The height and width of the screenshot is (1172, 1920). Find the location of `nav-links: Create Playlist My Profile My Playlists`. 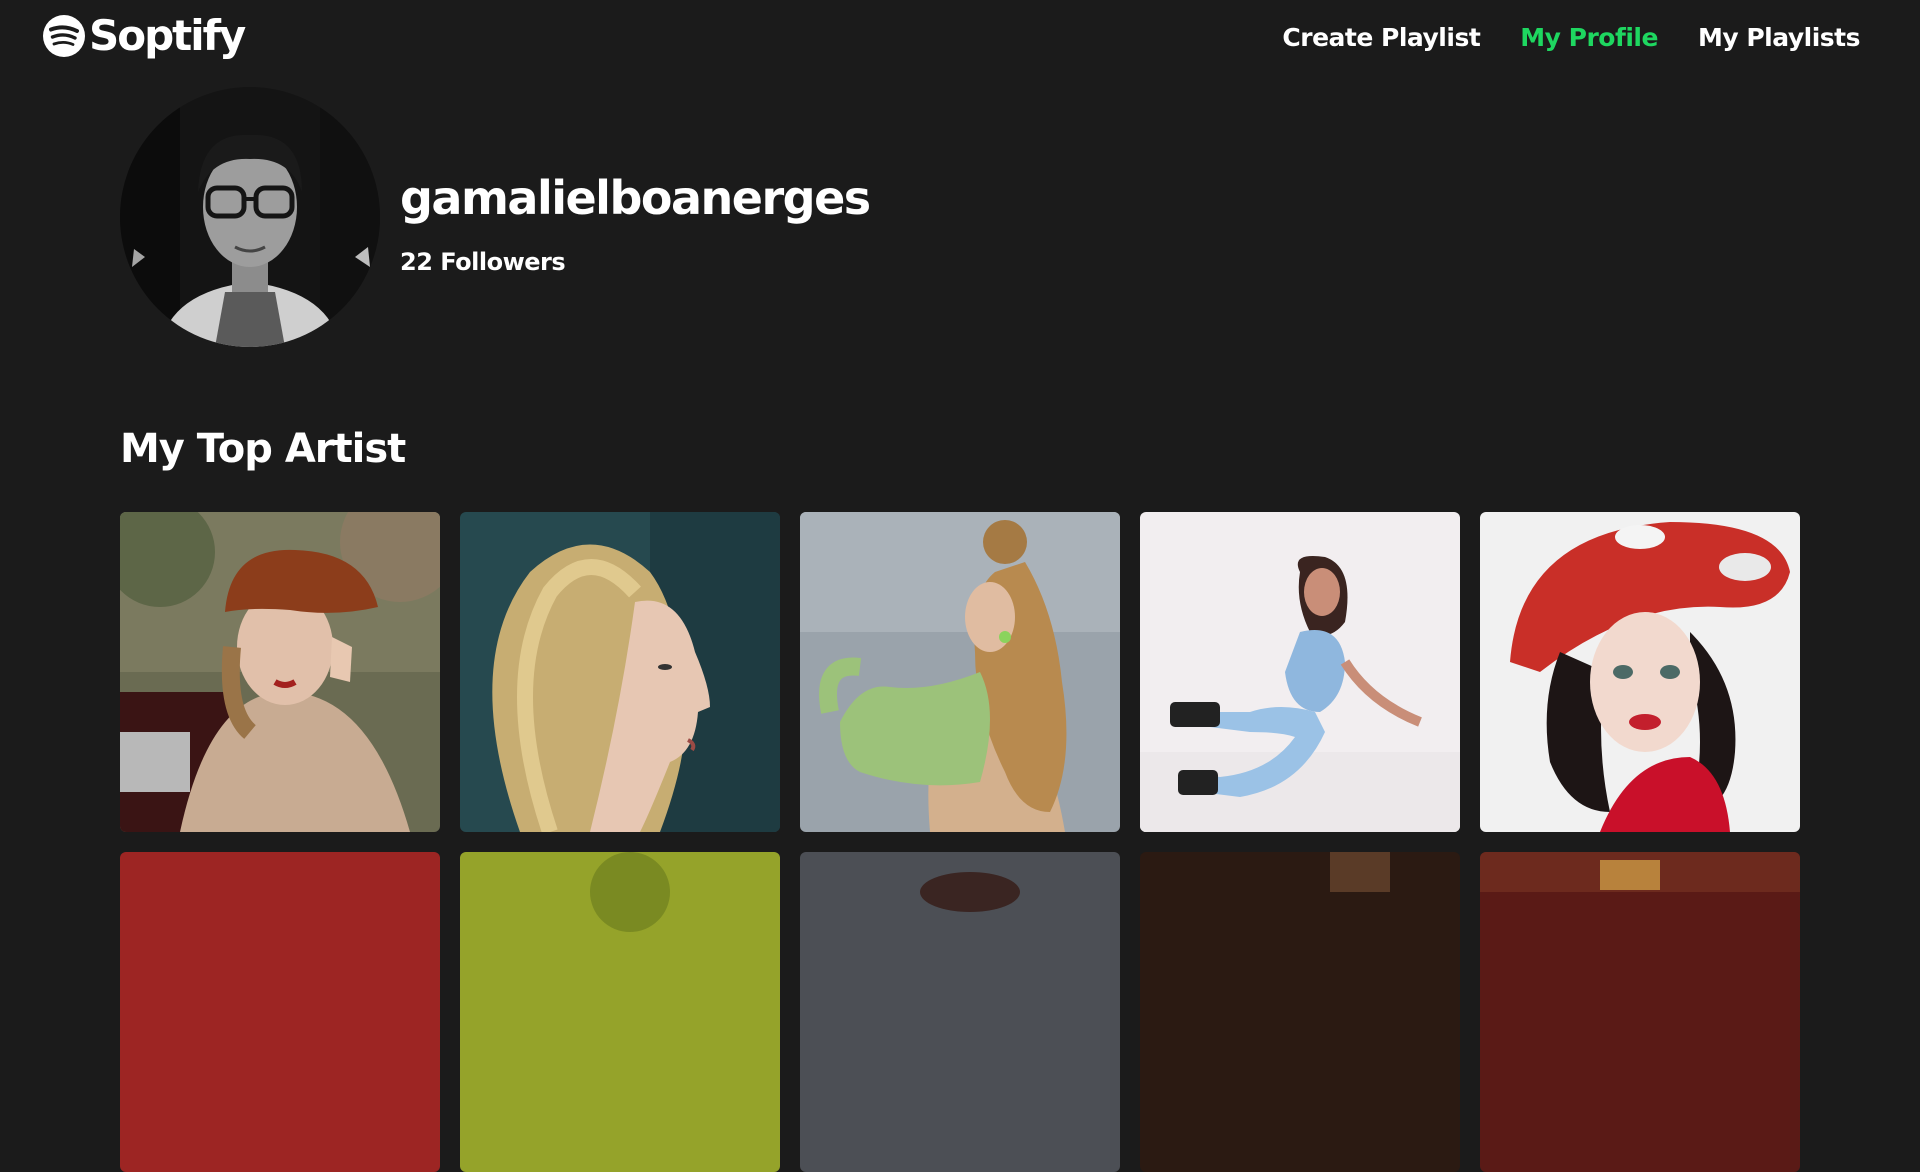

nav-links: Create Playlist My Profile My Playlists is located at coordinates (1551, 38).